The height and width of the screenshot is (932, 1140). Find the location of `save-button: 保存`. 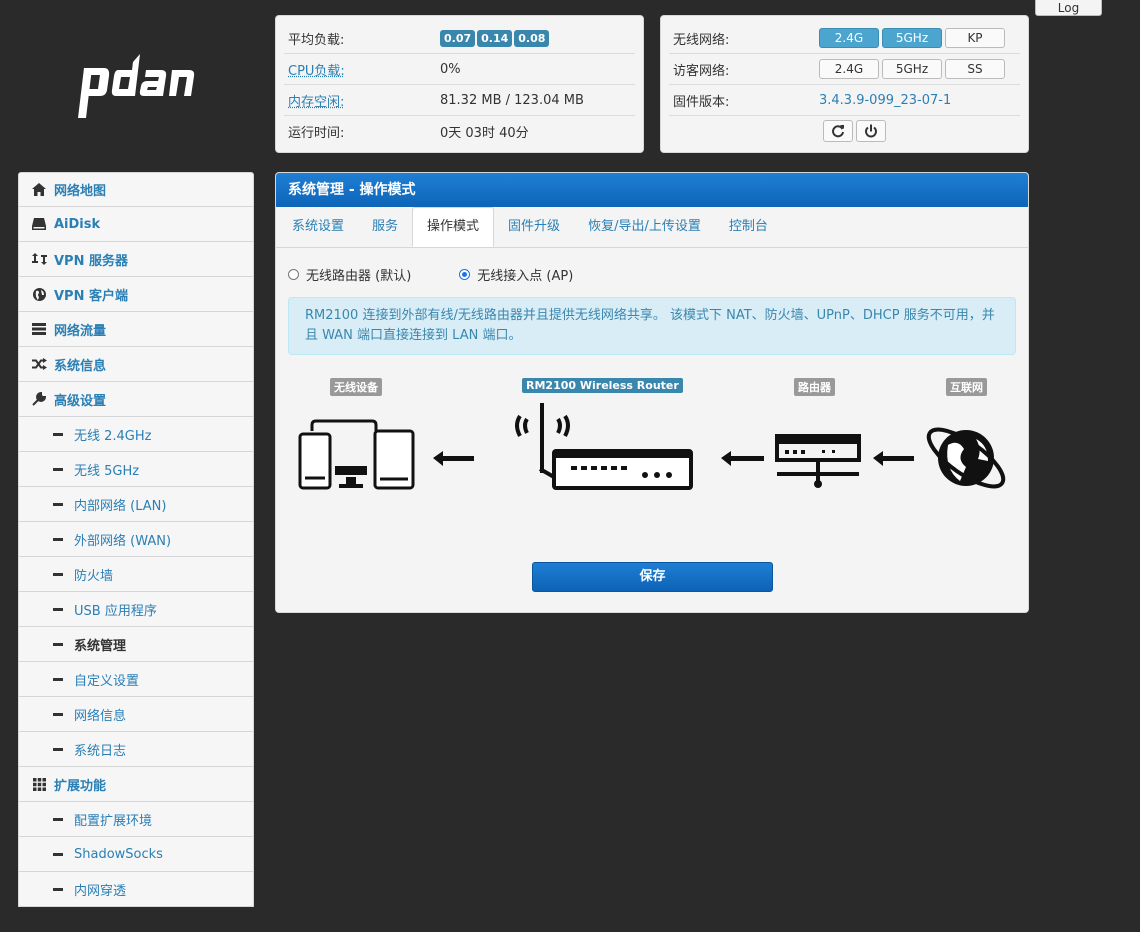

save-button: 保存 is located at coordinates (652, 577).